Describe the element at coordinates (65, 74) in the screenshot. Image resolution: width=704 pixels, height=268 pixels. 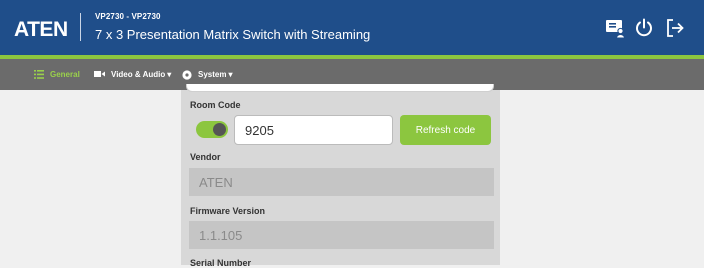
I see `nav-general-label: General` at that location.